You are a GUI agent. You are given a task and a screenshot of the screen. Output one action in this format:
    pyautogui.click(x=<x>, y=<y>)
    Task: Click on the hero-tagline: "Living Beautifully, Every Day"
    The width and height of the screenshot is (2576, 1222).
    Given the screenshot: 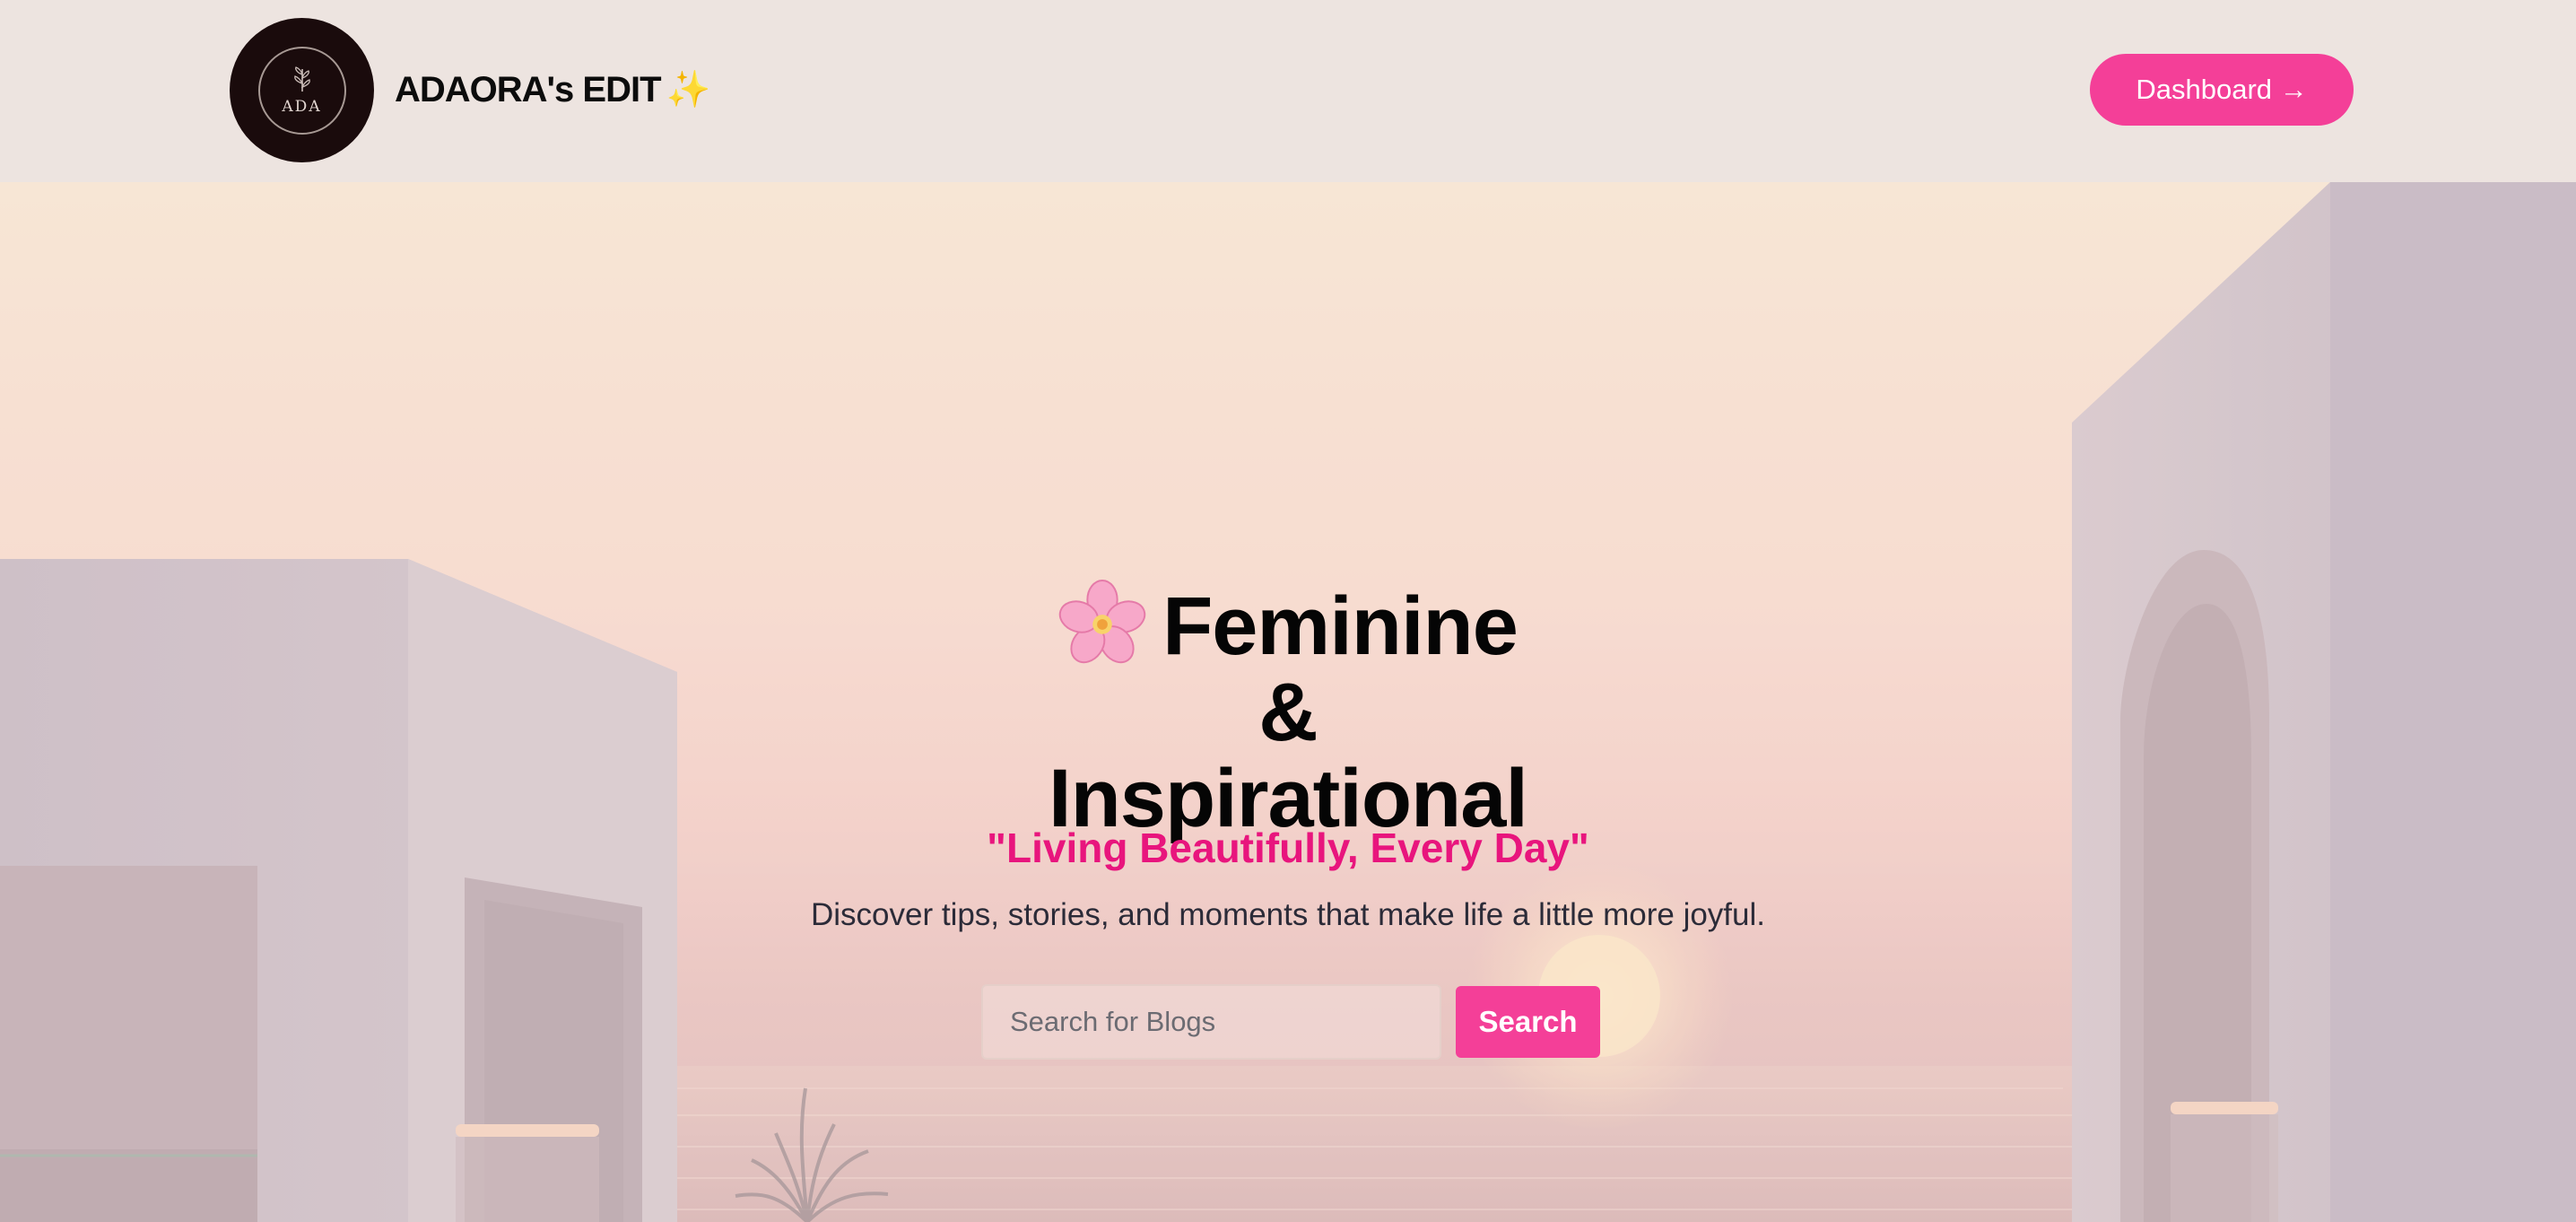 What is the action you would take?
    pyautogui.click(x=1288, y=848)
    